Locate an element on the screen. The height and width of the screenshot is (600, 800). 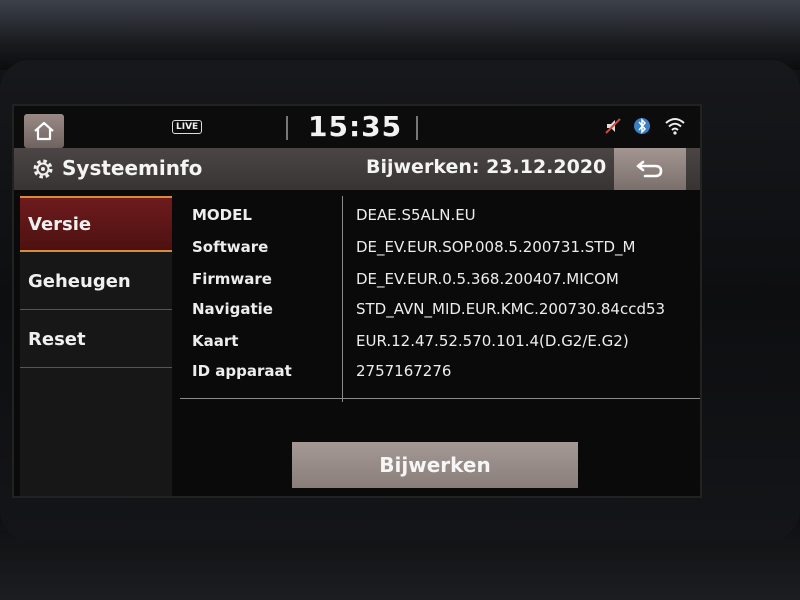
info-value: STD_AVN_MID.EUR.KMC.200730.84ccd53 is located at coordinates (511, 309).